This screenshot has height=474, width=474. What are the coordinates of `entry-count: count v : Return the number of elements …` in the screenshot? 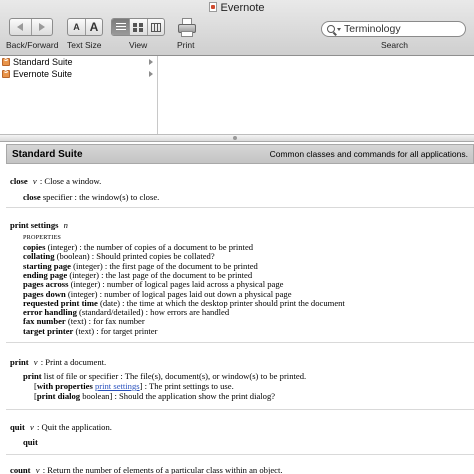 It's located at (240, 465).